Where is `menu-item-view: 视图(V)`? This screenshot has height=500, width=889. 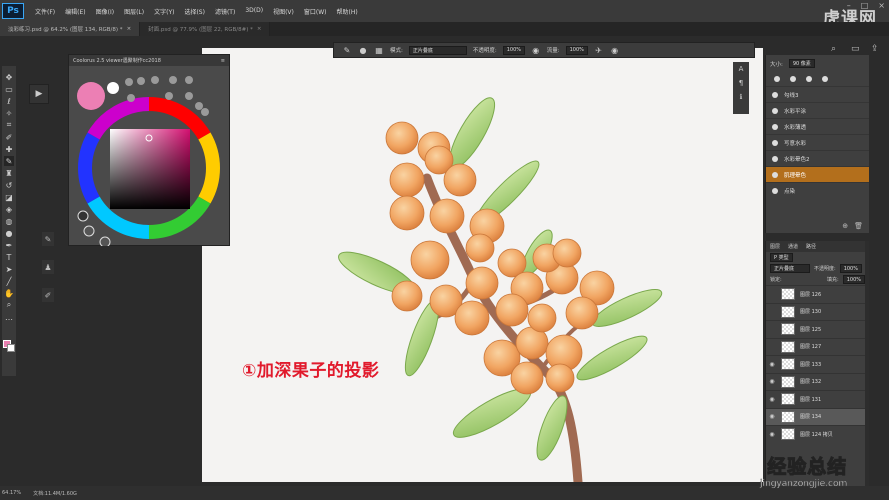
menu-item-view: 视图(V) is located at coordinates (283, 11).